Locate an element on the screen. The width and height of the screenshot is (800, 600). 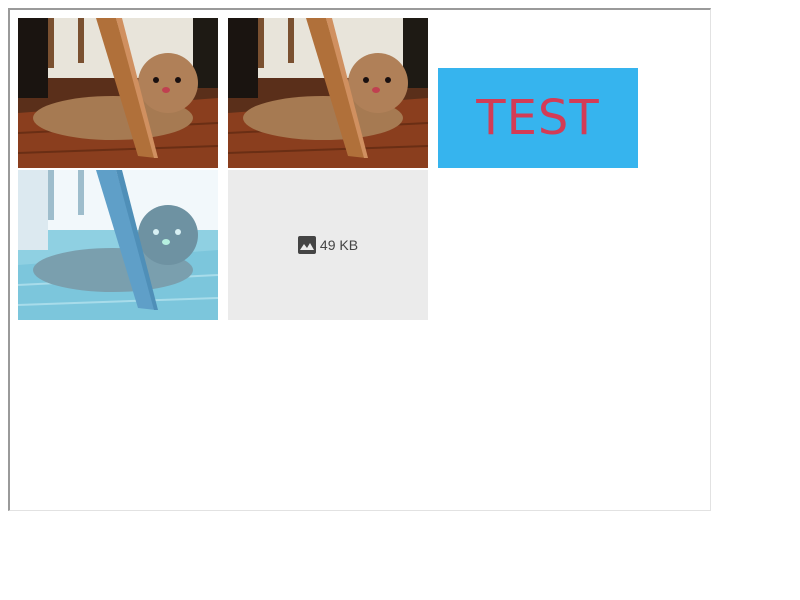
puppy-photo-inverted-graphic is located at coordinates (118, 245).